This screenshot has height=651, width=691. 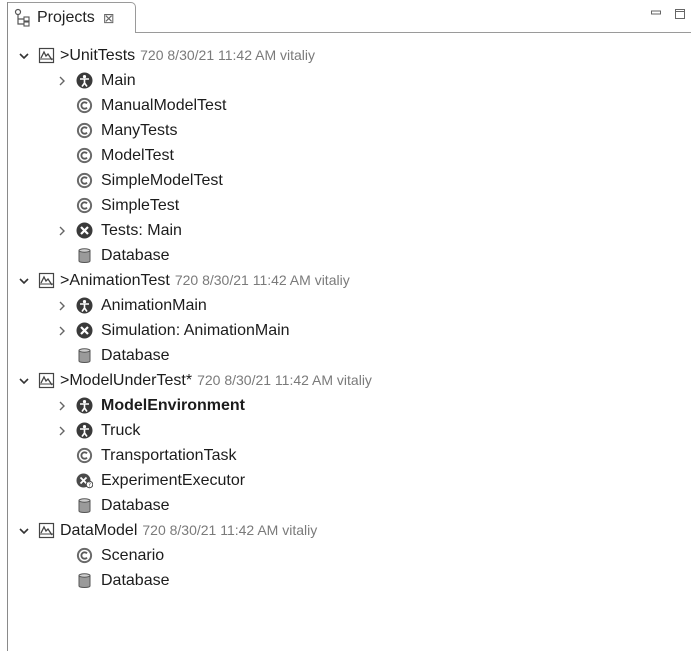 What do you see at coordinates (173, 405) in the screenshot?
I see `tree-item-label: ModelEnvironment` at bounding box center [173, 405].